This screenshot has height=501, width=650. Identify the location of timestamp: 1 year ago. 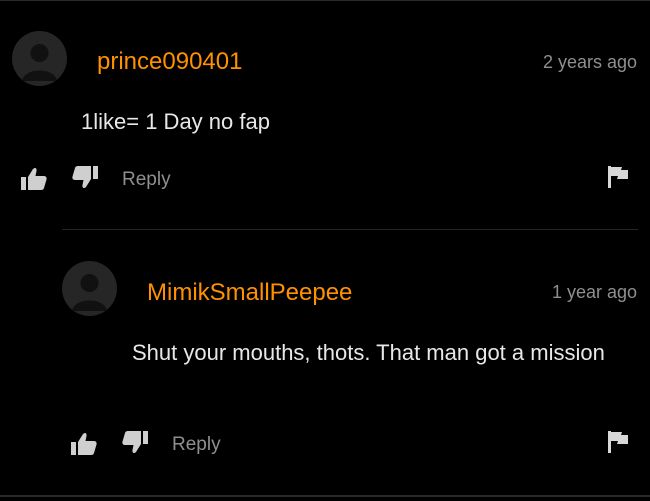
(594, 292).